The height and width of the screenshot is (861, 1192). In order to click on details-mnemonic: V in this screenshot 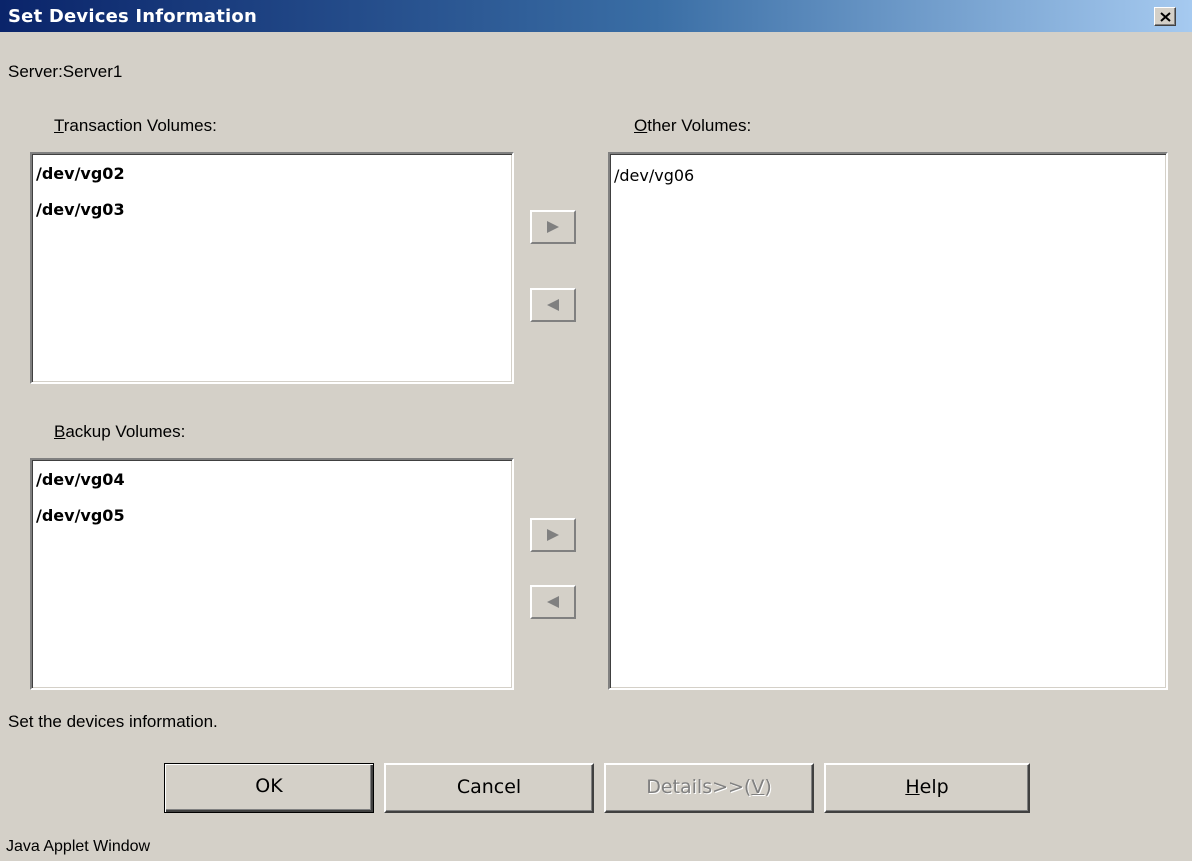, I will do `click(758, 787)`.